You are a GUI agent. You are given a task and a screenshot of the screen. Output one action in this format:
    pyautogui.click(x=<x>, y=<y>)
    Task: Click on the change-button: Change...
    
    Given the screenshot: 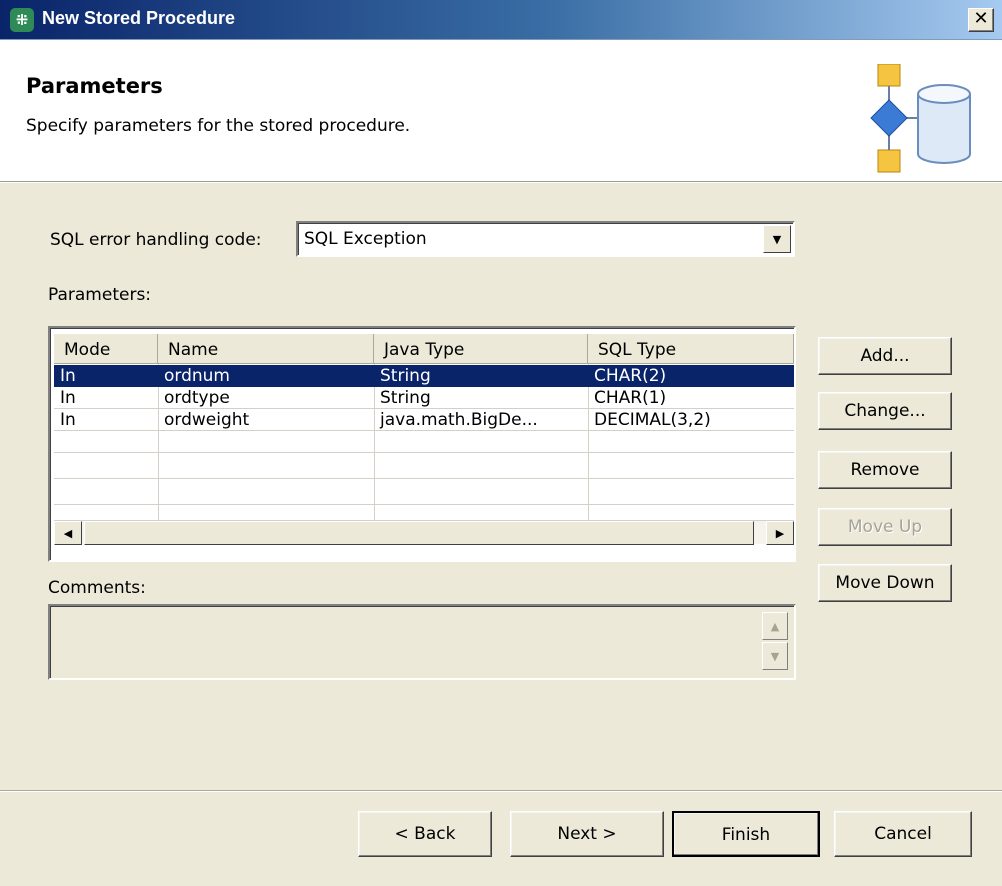 What is the action you would take?
    pyautogui.click(x=885, y=411)
    